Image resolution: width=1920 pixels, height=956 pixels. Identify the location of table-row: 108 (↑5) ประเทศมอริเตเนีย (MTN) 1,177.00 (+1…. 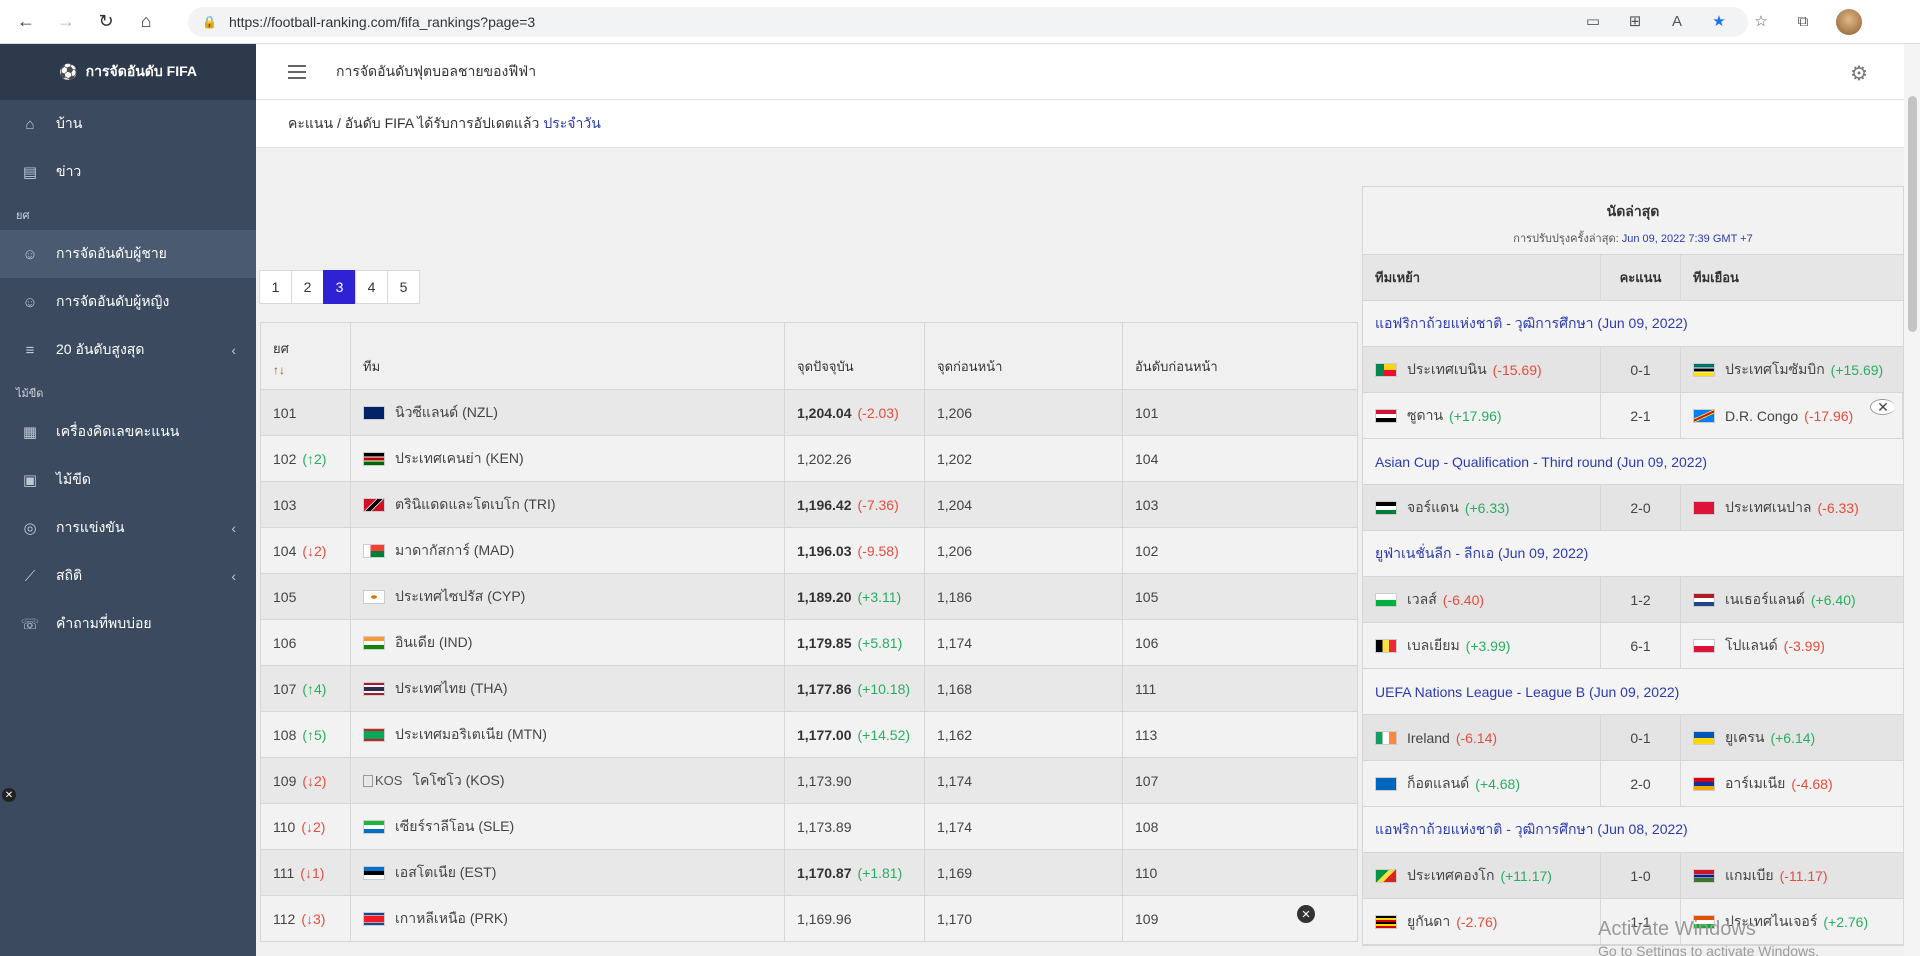
(809, 735).